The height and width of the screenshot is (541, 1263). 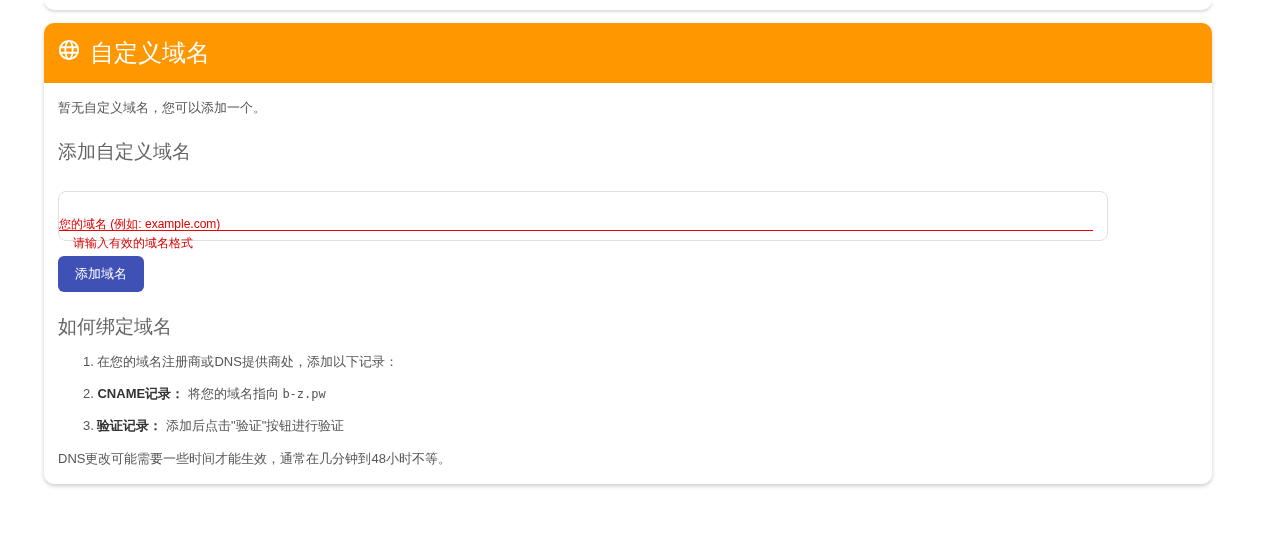 What do you see at coordinates (255, 459) in the screenshot?
I see `note-text: DNS更改可能需要一些时间才能生效，通常在几分钟到48小时不等。` at bounding box center [255, 459].